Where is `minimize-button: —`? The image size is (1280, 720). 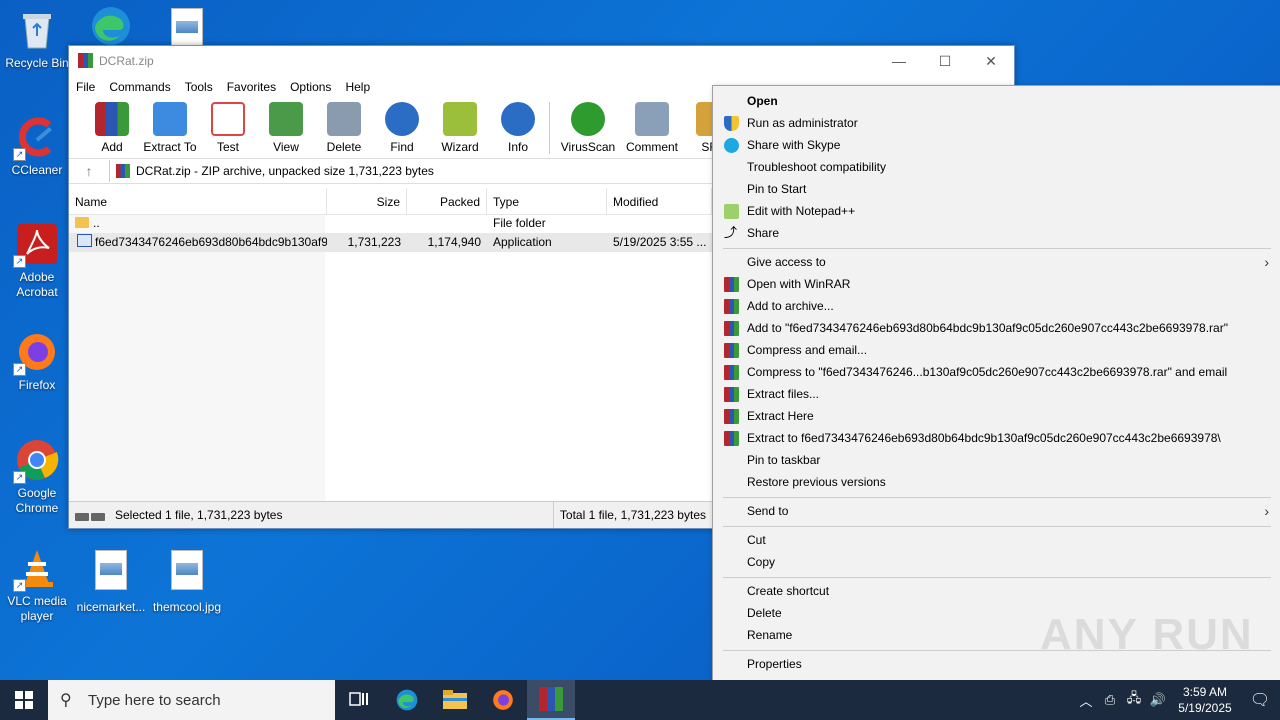
minimize-button: — is located at coordinates (899, 61).